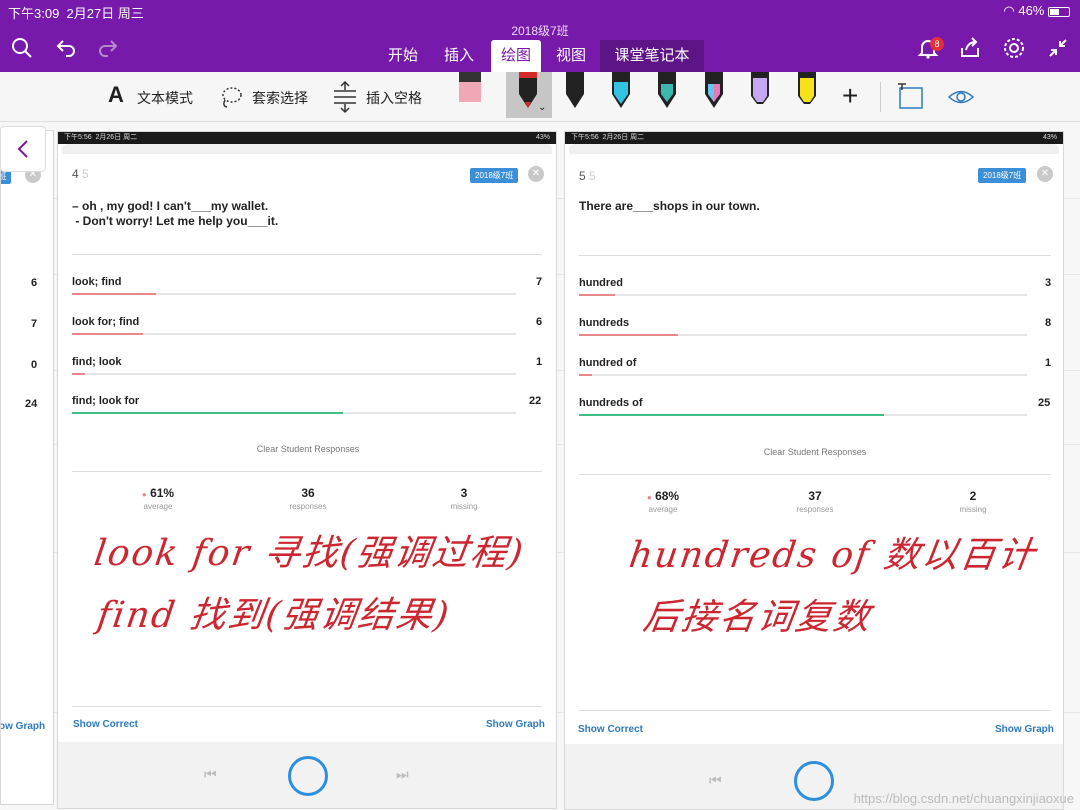 This screenshot has width=1080, height=810. Describe the element at coordinates (667, 92) in the screenshot. I see `teal-pen-icon` at that location.